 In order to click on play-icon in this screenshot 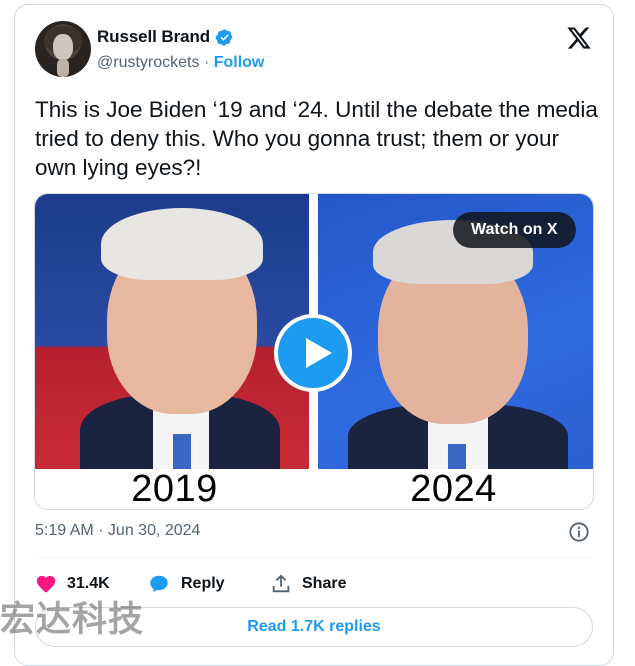, I will do `click(319, 353)`.